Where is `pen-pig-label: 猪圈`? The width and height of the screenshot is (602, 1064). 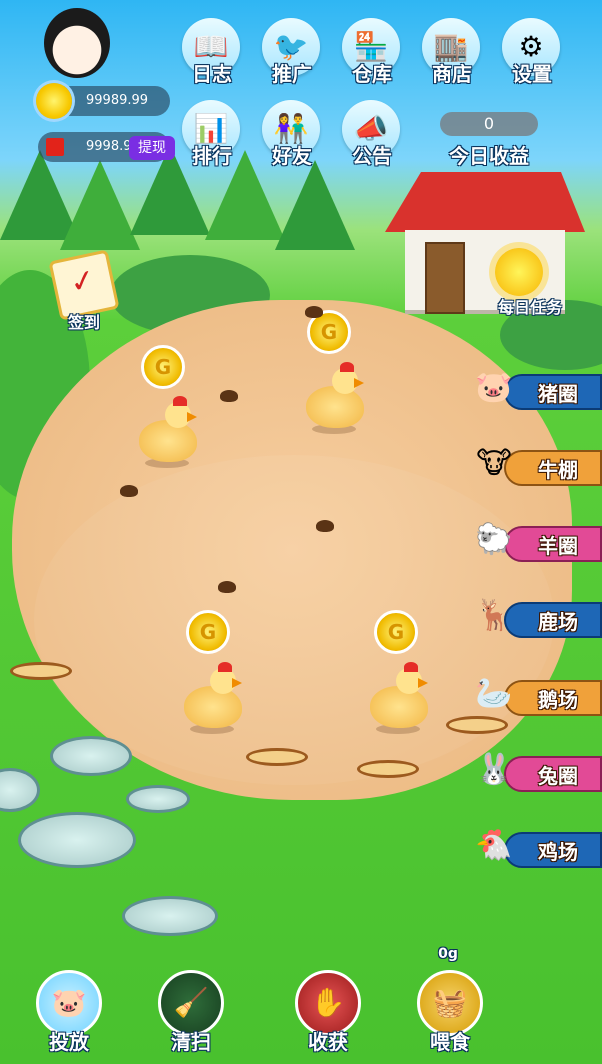 pen-pig-label: 猪圈 is located at coordinates (558, 394).